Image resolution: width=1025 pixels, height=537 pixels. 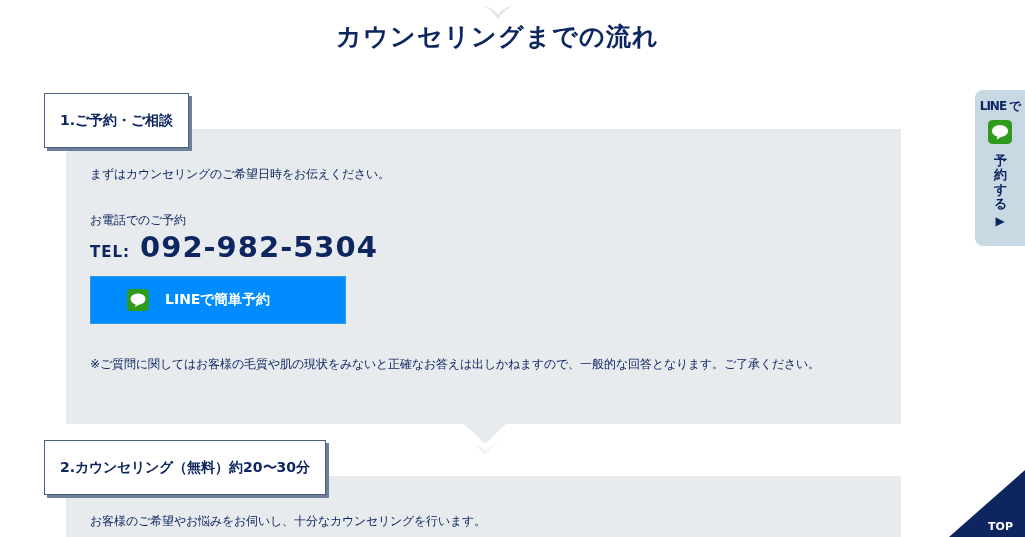 I want to click on phone-number: 092-982-5304, so click(x=259, y=247).